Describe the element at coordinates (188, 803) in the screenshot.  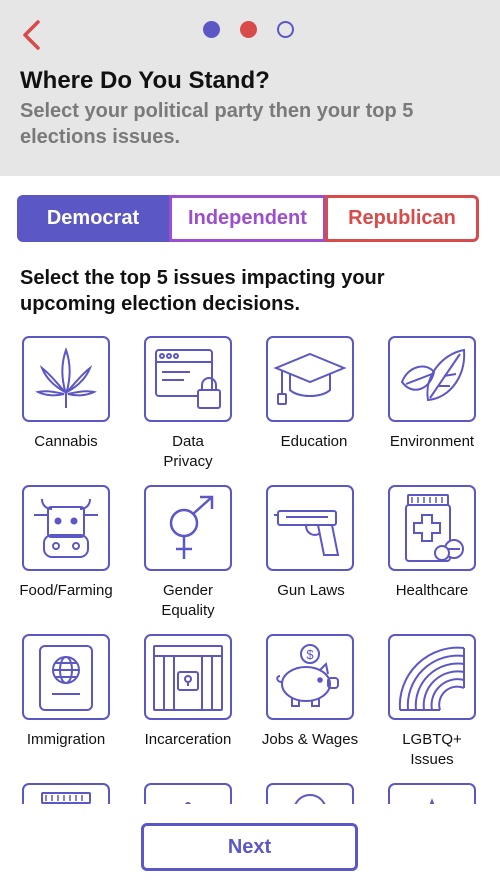
I see `partial-icon` at that location.